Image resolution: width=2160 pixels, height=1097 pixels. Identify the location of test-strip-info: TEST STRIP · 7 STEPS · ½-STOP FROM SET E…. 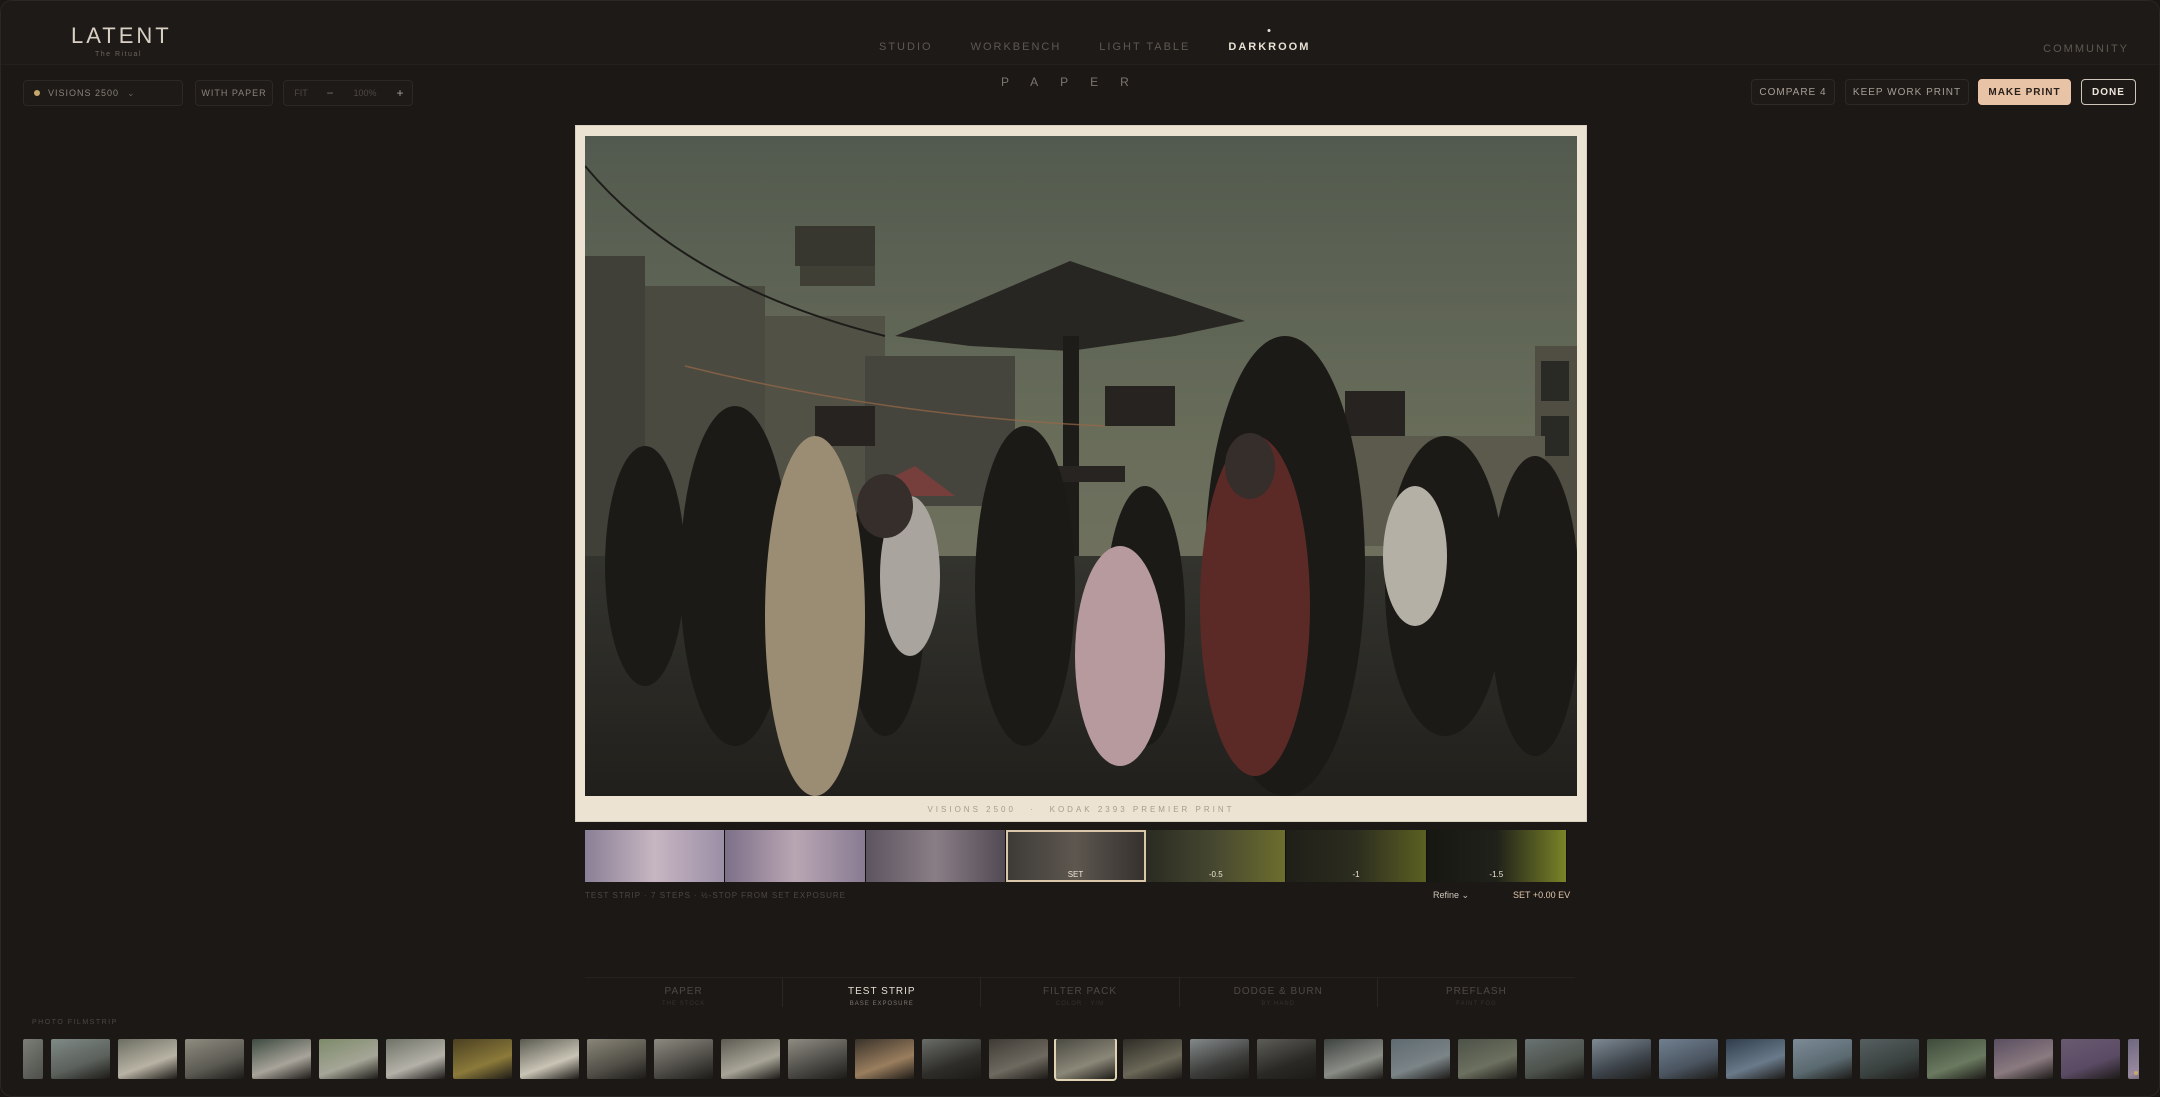
(715, 895).